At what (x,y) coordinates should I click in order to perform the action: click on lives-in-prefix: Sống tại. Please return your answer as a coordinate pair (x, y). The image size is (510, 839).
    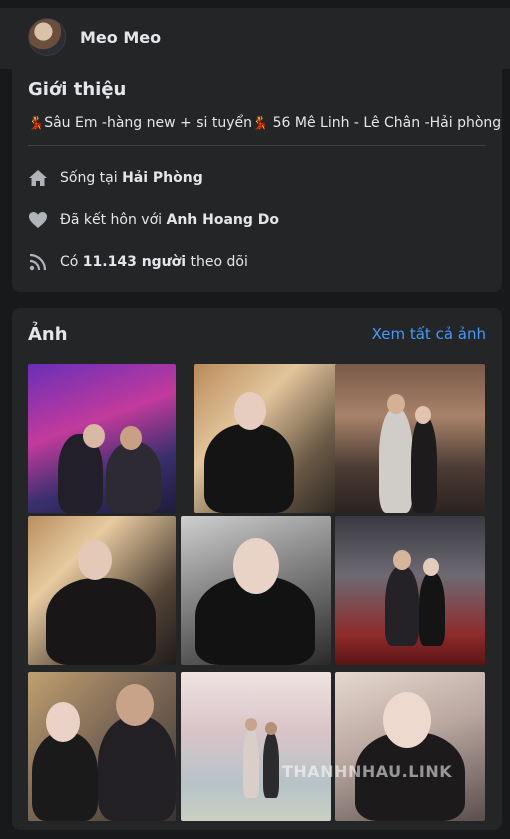
    Looking at the image, I should click on (89, 178).